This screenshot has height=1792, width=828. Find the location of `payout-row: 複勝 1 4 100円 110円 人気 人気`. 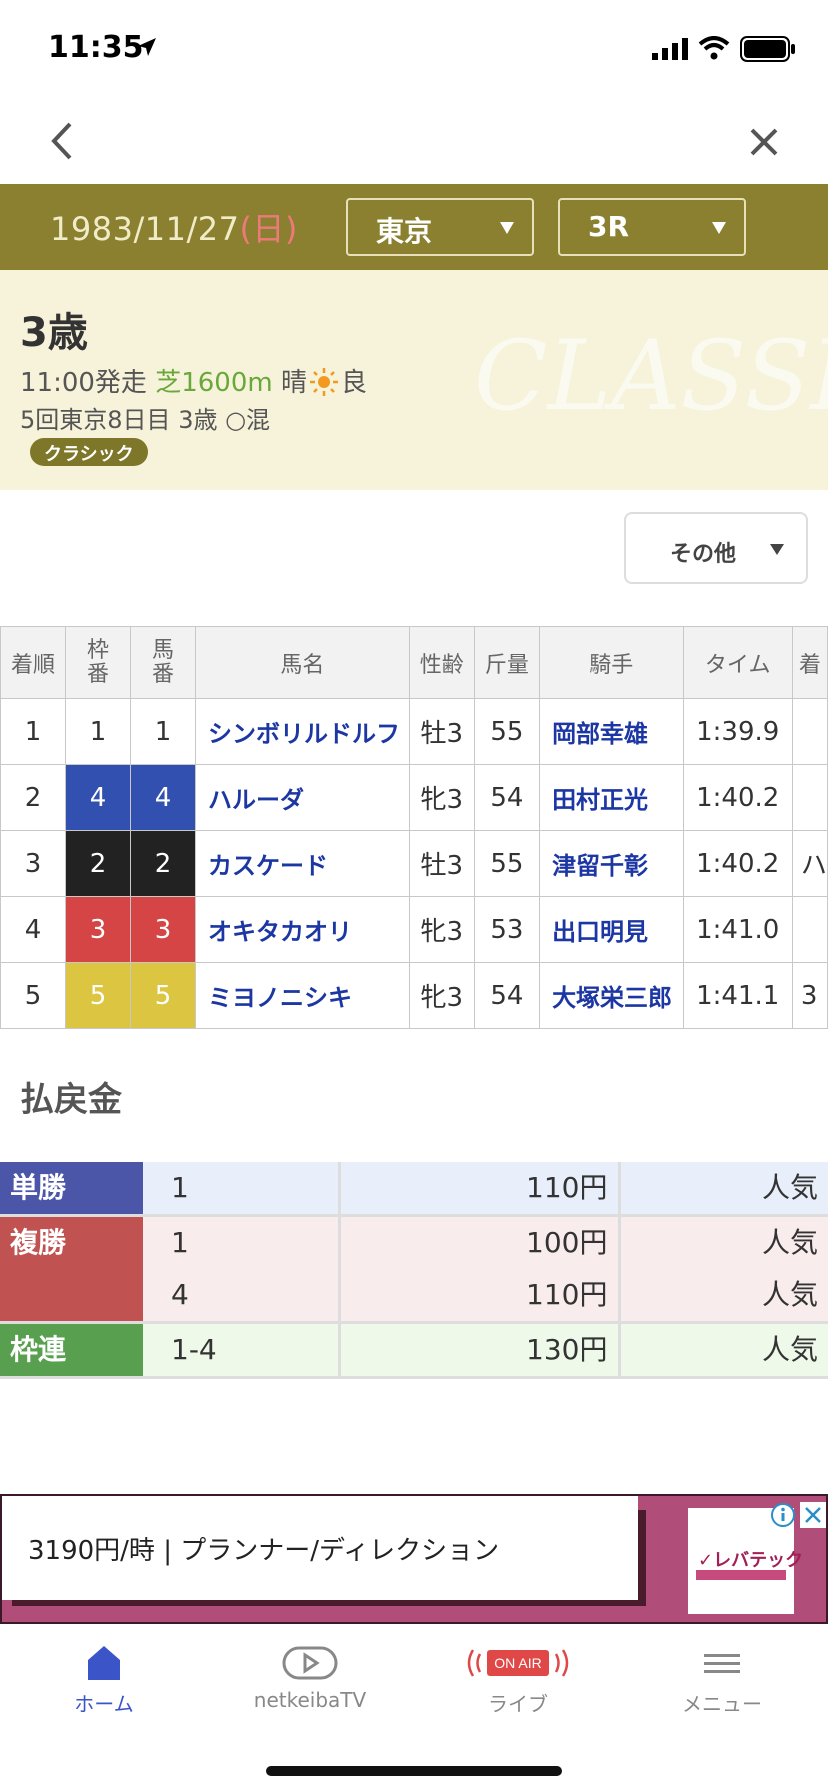

payout-row: 複勝 1 4 100円 110円 人気 人気 is located at coordinates (414, 1269).